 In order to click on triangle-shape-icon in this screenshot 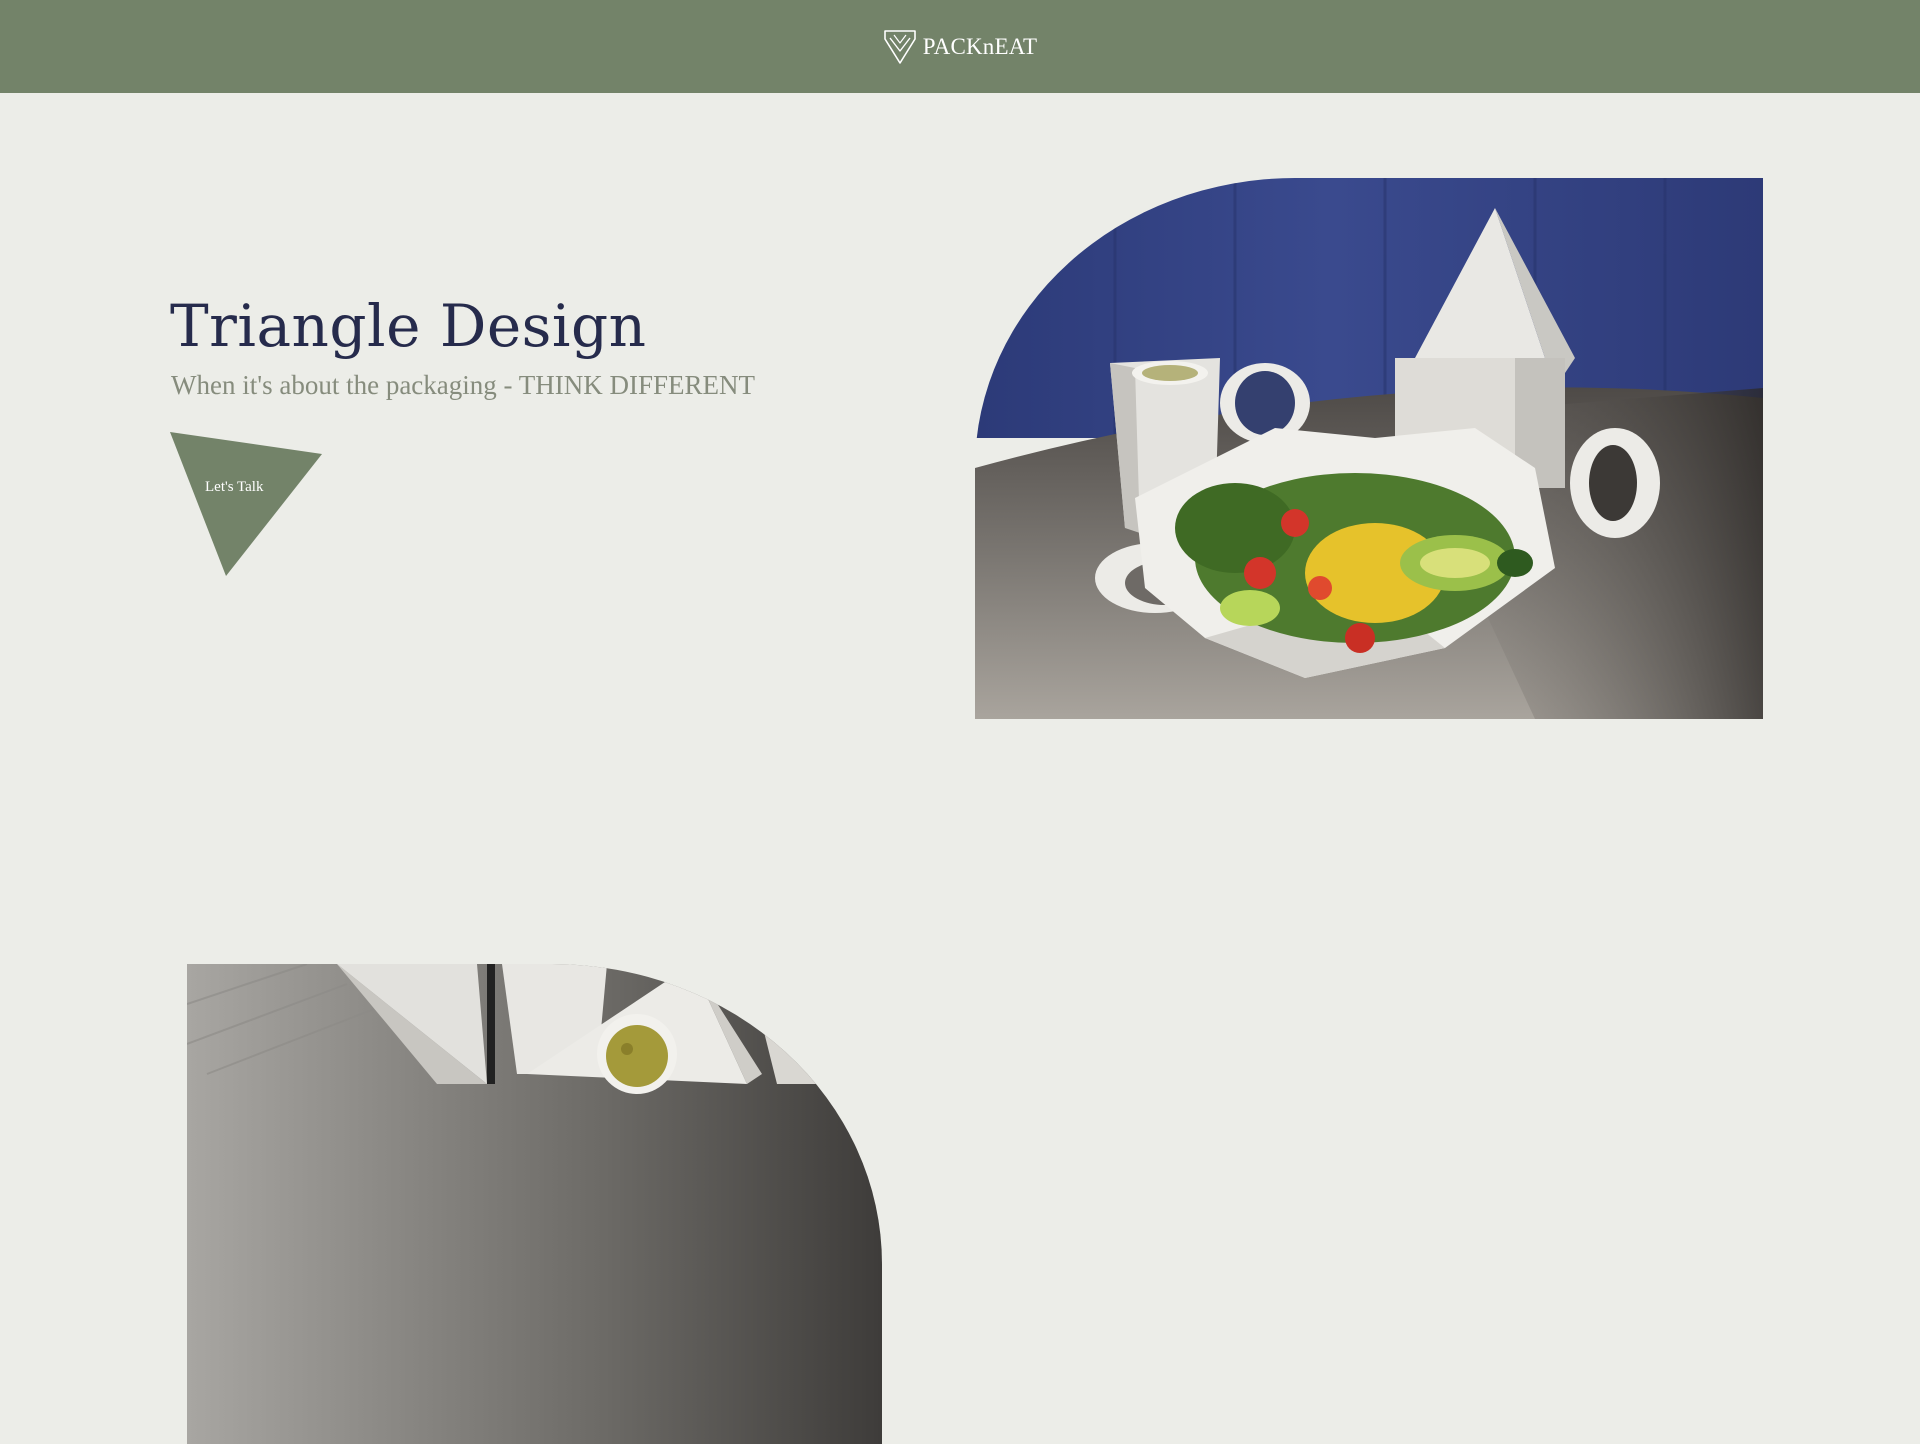, I will do `click(246, 504)`.